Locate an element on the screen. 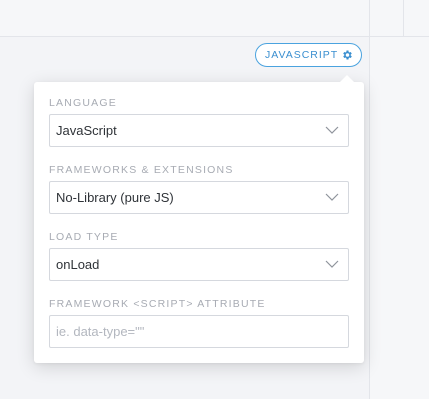  language-settings-button: JAVASCRIPT is located at coordinates (308, 55).